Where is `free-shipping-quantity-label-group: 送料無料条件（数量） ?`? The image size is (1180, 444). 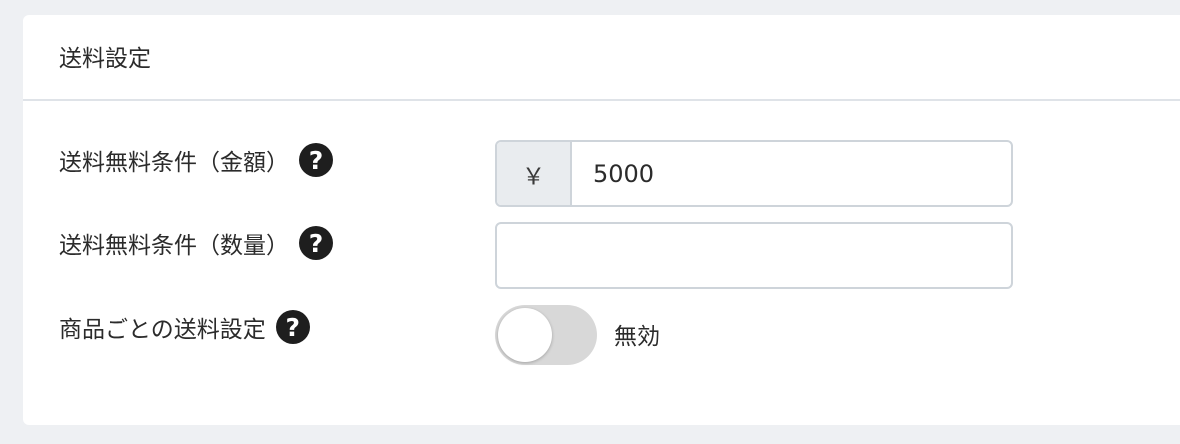
free-shipping-quantity-label-group: 送料無料条件（数量） ? is located at coordinates (196, 243).